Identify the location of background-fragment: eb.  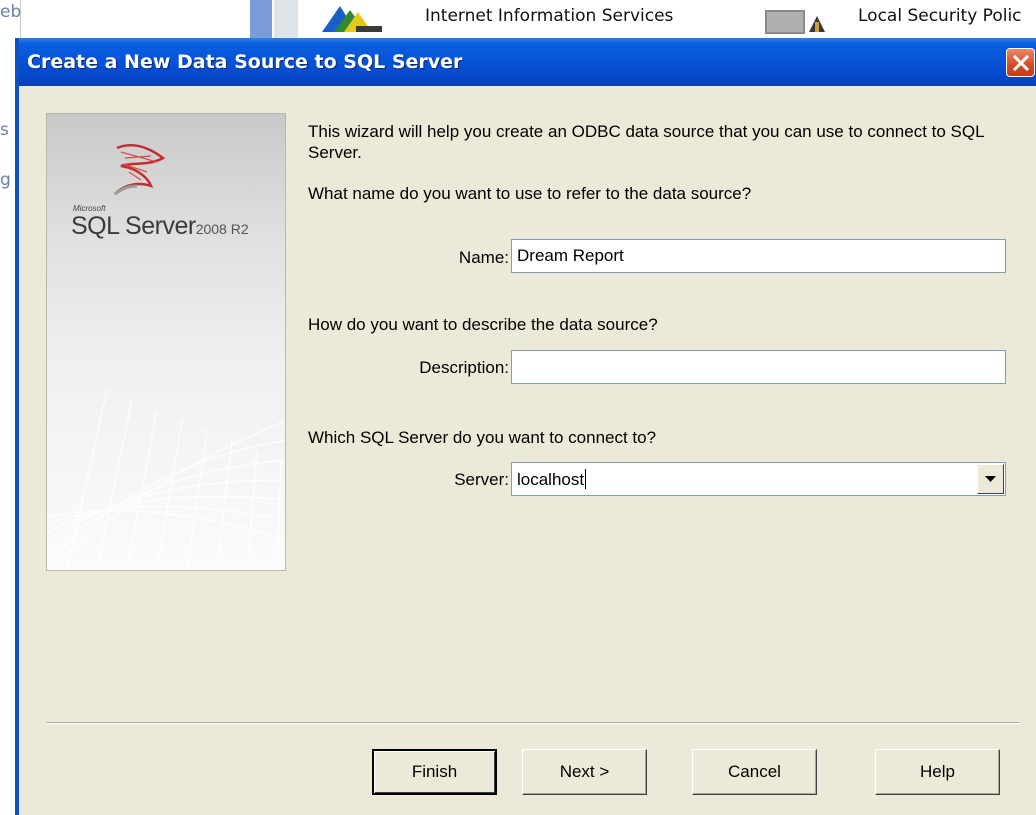
(11, 12).